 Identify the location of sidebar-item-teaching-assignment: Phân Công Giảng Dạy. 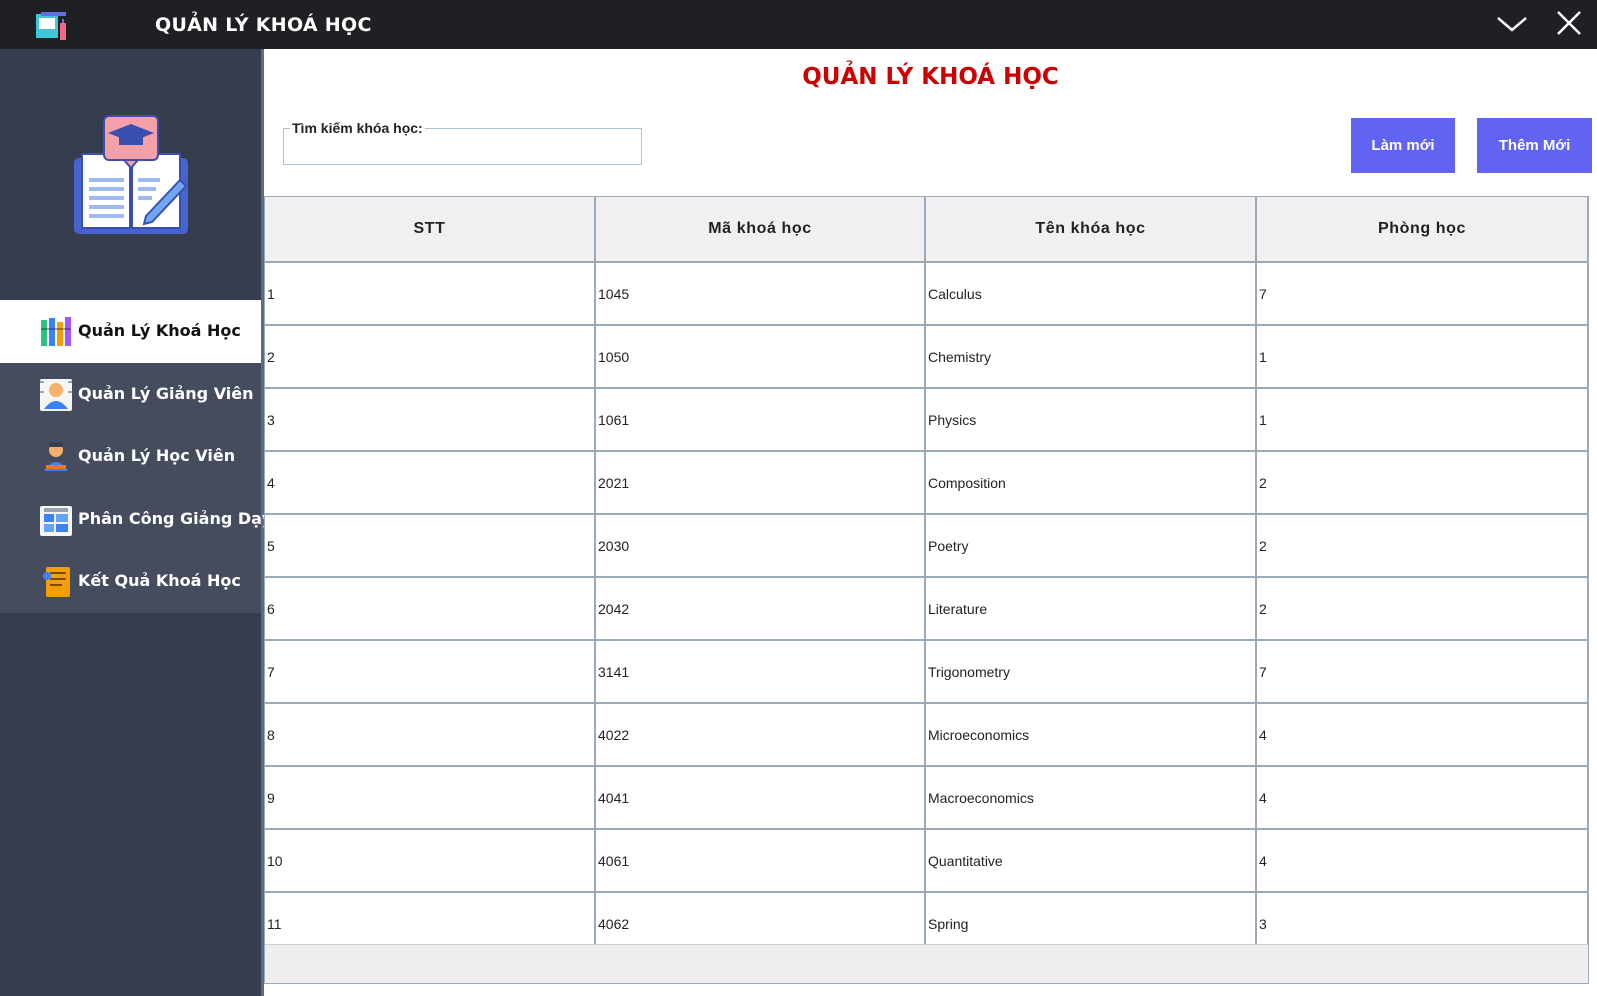
(136, 519).